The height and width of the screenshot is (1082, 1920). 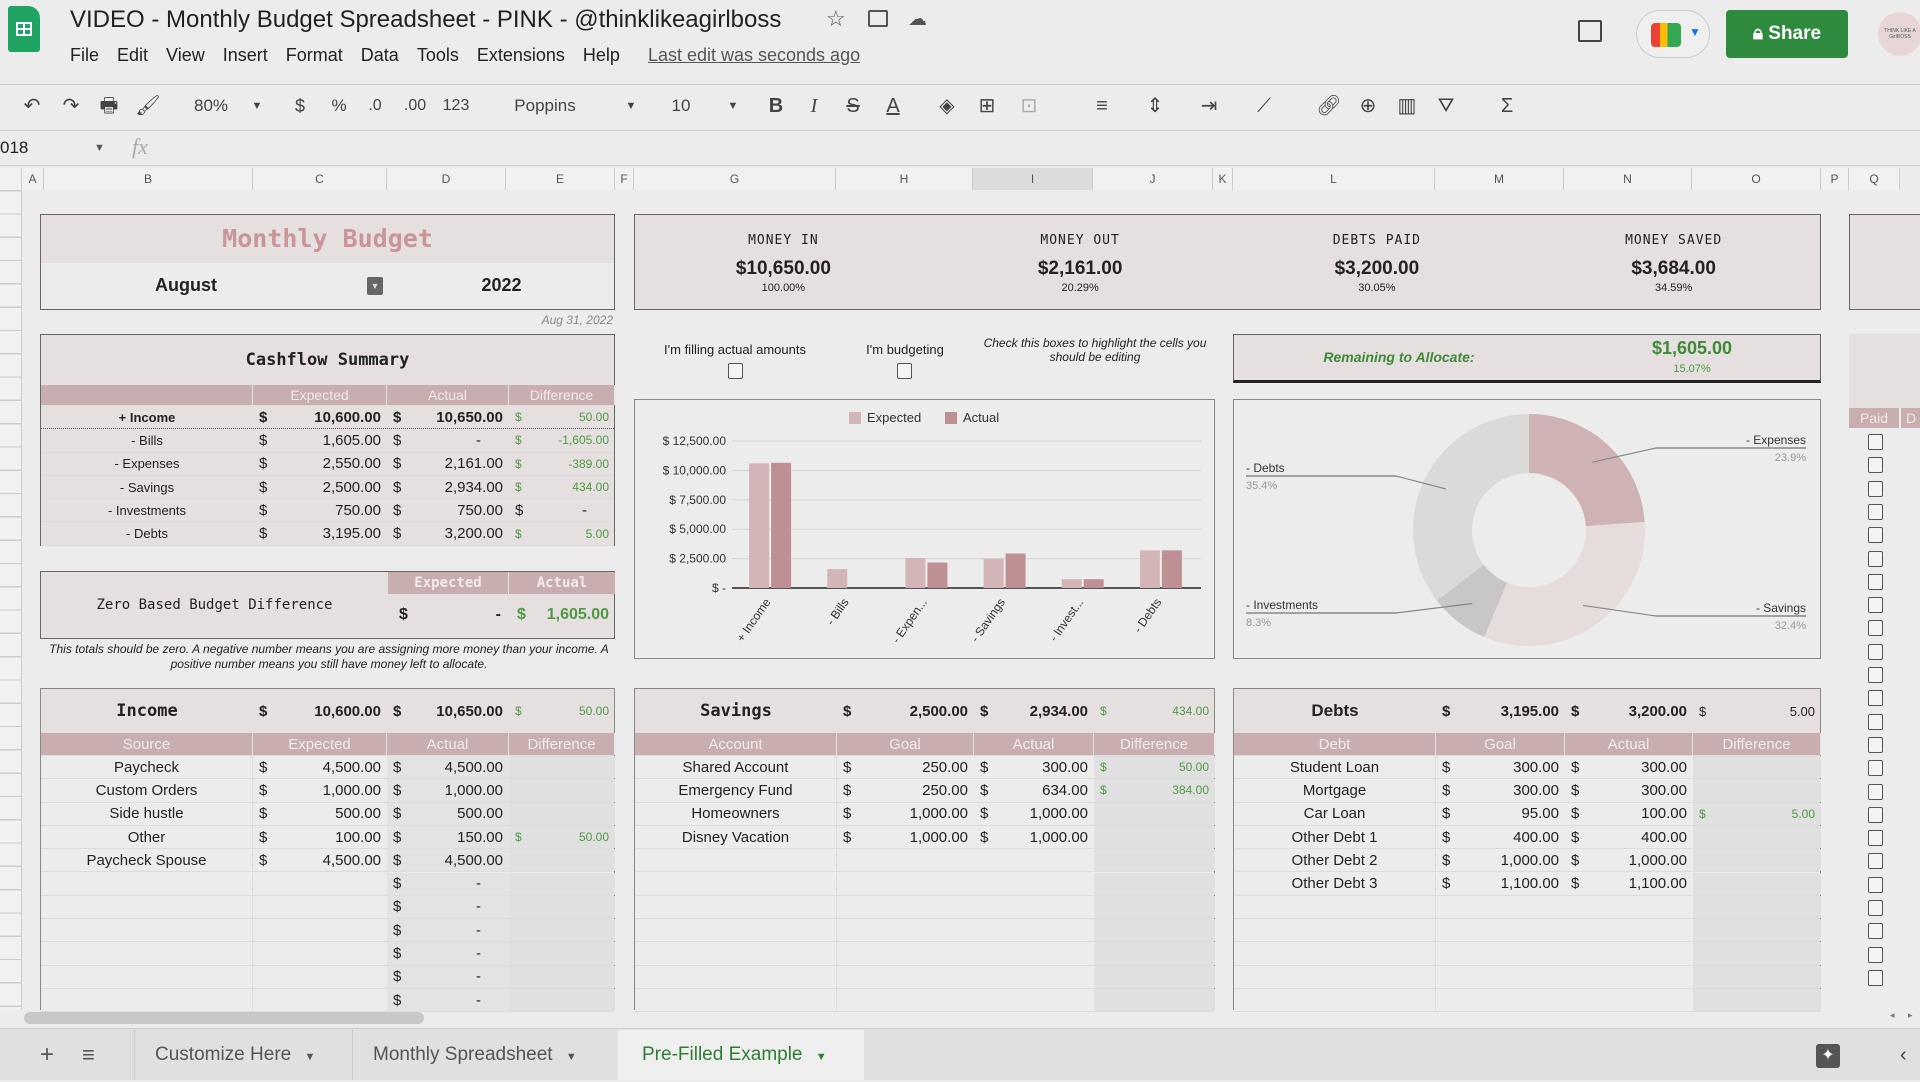 What do you see at coordinates (446, 179) in the screenshot?
I see `column-header-D: D` at bounding box center [446, 179].